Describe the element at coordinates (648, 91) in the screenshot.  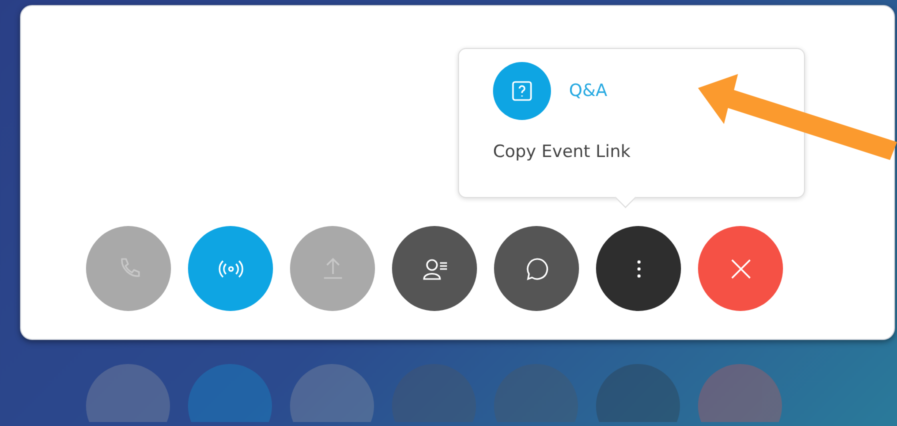
I see `qa-menu-item: Q&A` at that location.